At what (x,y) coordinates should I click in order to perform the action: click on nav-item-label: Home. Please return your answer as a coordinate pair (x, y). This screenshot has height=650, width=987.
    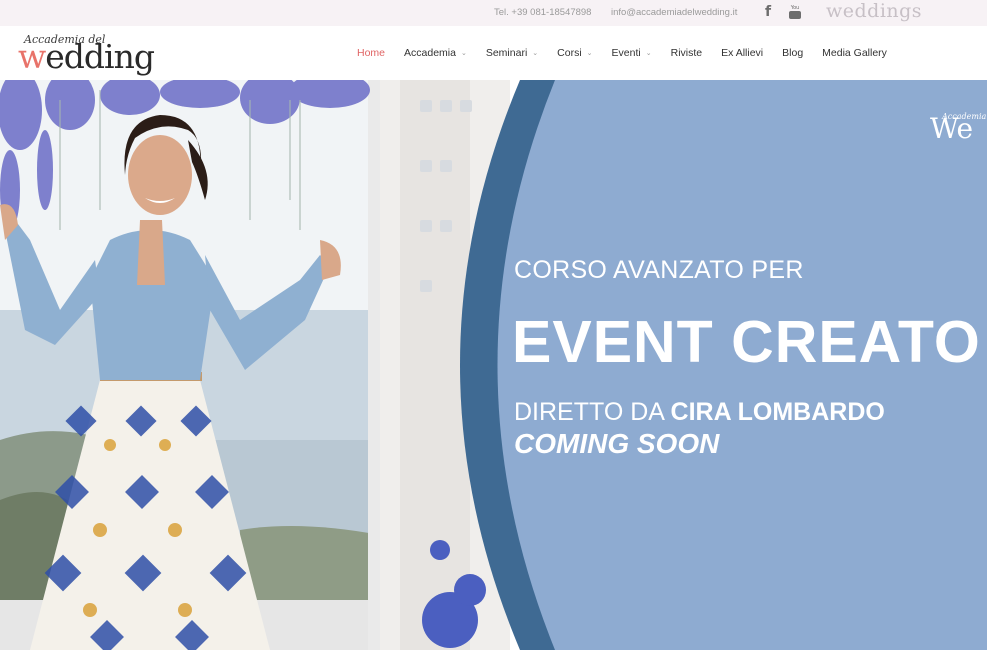
    Looking at the image, I should click on (371, 53).